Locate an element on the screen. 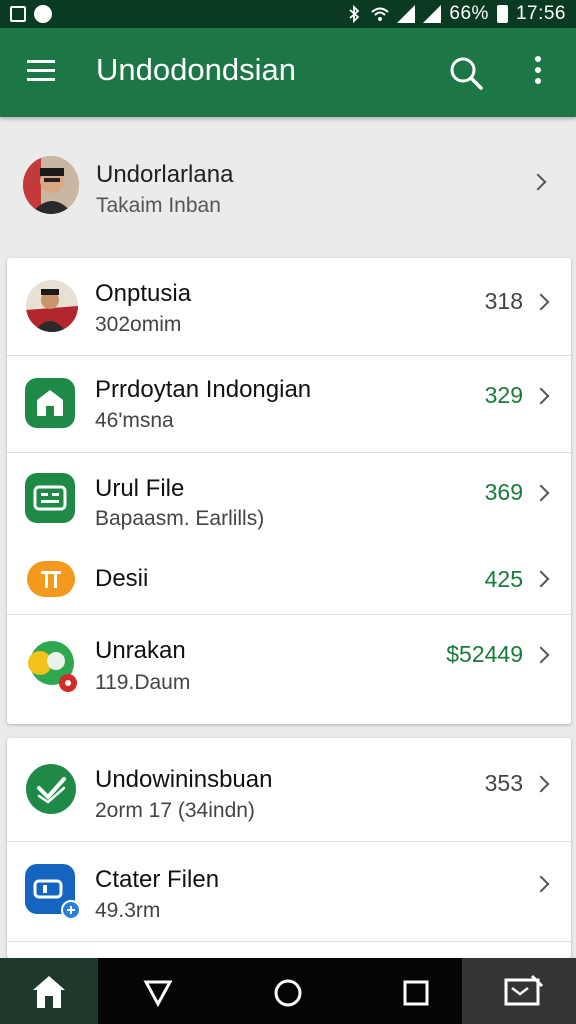  home-circle-icon is located at coordinates (288, 993).